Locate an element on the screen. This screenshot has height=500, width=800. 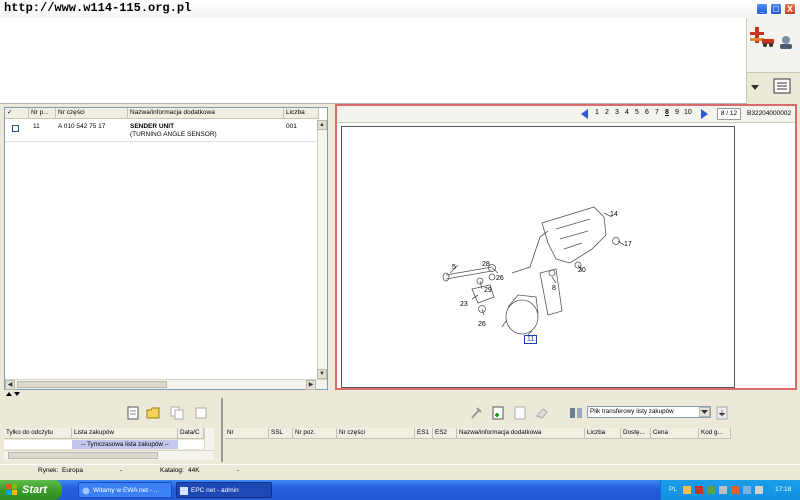
new-list-icon is located at coordinates (133, 413).